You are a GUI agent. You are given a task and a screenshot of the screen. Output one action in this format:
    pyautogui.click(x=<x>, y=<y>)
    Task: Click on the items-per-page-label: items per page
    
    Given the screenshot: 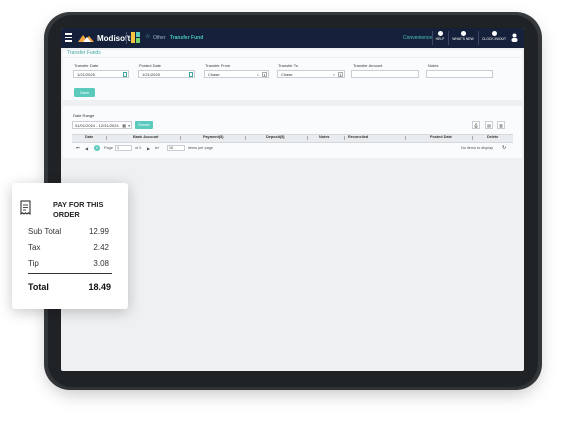 What is the action you would take?
    pyautogui.click(x=201, y=148)
    